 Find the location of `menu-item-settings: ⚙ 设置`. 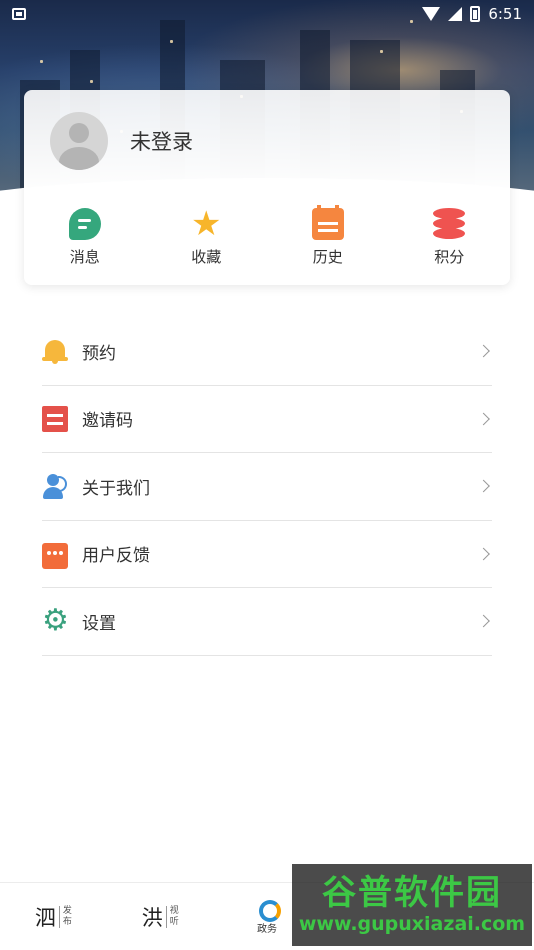

menu-item-settings: ⚙ 设置 is located at coordinates (267, 622).